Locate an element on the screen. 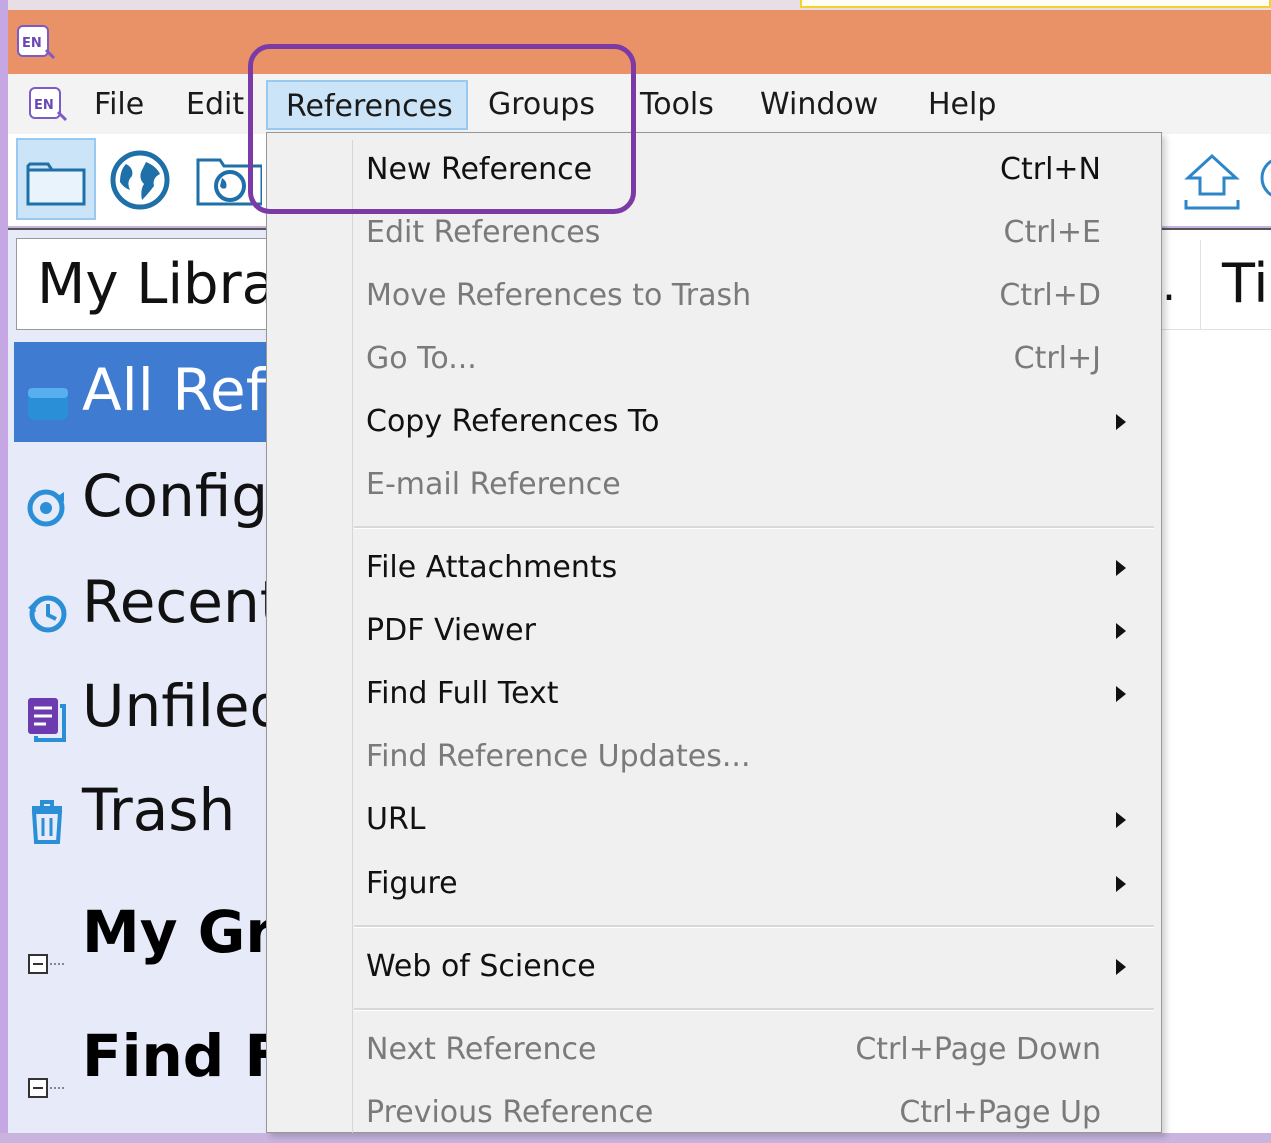 This screenshot has width=1271, height=1143. group-label: Trash is located at coordinates (159, 810).